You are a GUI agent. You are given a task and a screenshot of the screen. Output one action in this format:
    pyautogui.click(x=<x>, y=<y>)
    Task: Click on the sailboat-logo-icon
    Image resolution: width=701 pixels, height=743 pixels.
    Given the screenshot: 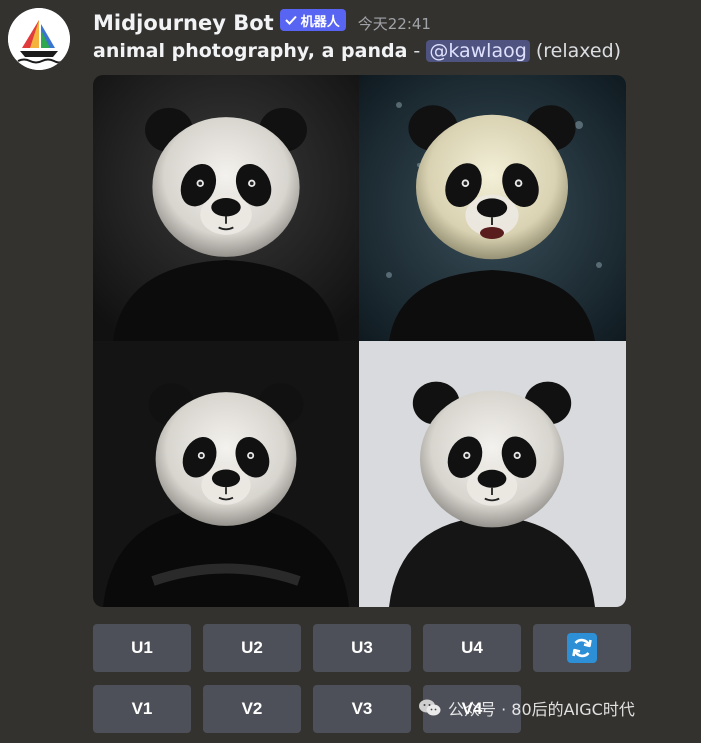 What is the action you would take?
    pyautogui.click(x=39, y=39)
    